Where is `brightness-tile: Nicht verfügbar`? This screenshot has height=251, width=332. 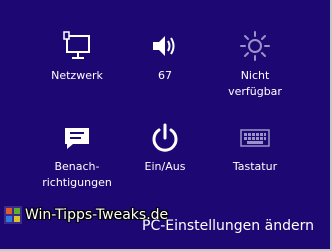 brightness-tile: Nicht verfügbar is located at coordinates (255, 65).